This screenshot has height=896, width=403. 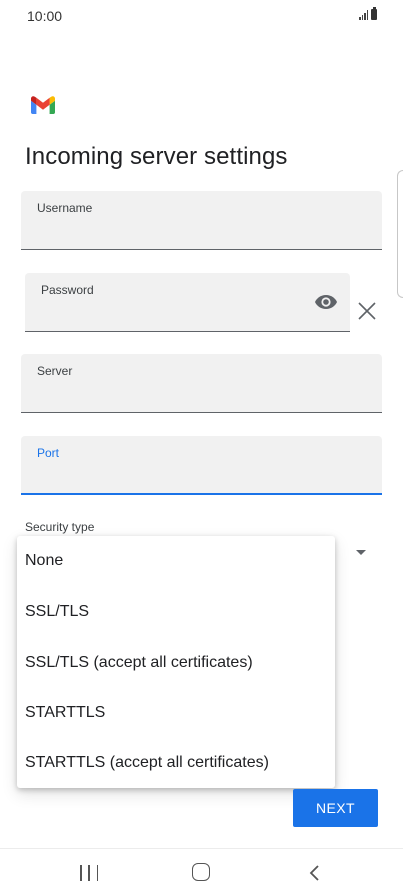 What do you see at coordinates (176, 612) in the screenshot?
I see `menu-item-ssl-tls: SSL/TLS` at bounding box center [176, 612].